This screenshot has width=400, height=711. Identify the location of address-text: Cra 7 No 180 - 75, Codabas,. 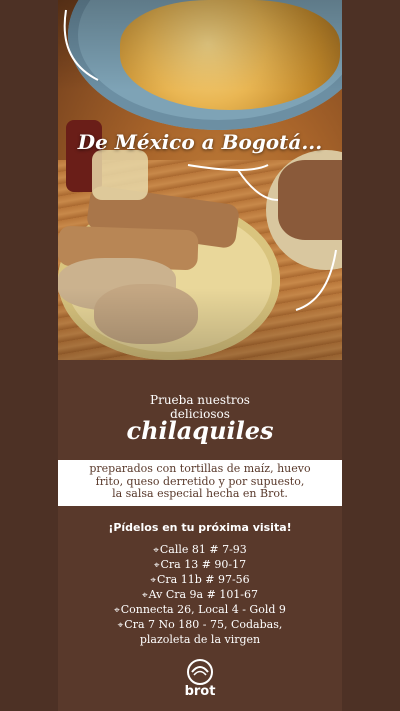
(203, 624).